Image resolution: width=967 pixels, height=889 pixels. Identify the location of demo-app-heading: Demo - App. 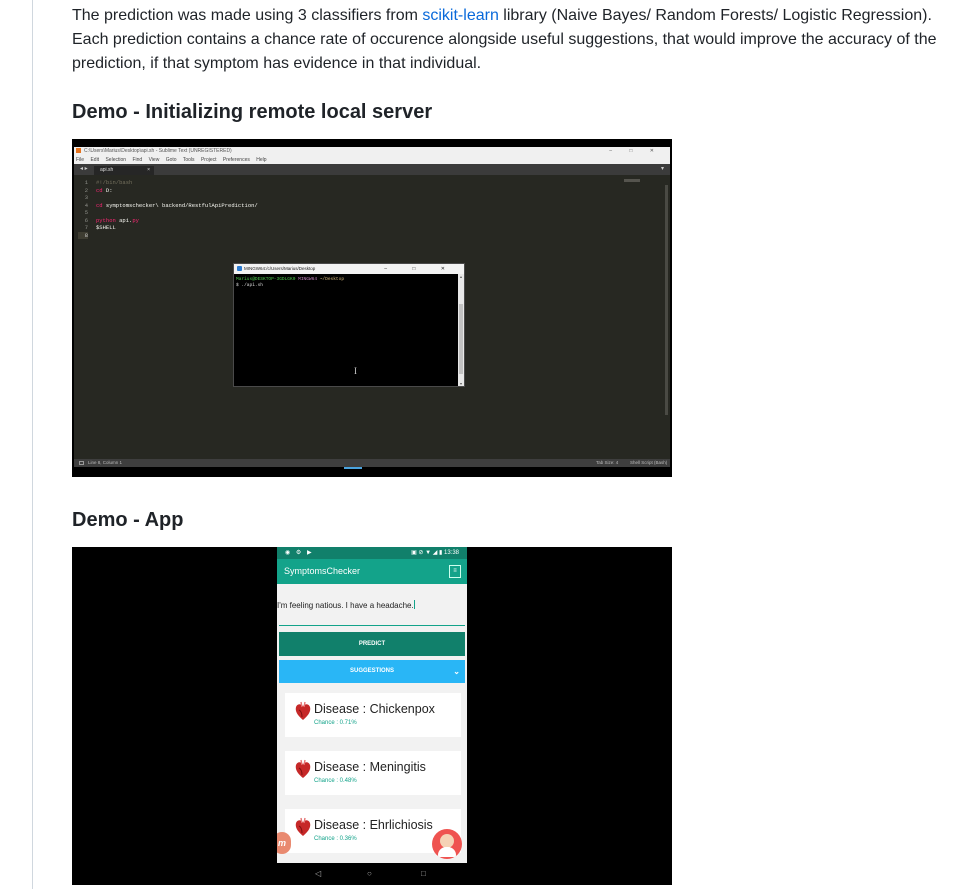
(128, 520).